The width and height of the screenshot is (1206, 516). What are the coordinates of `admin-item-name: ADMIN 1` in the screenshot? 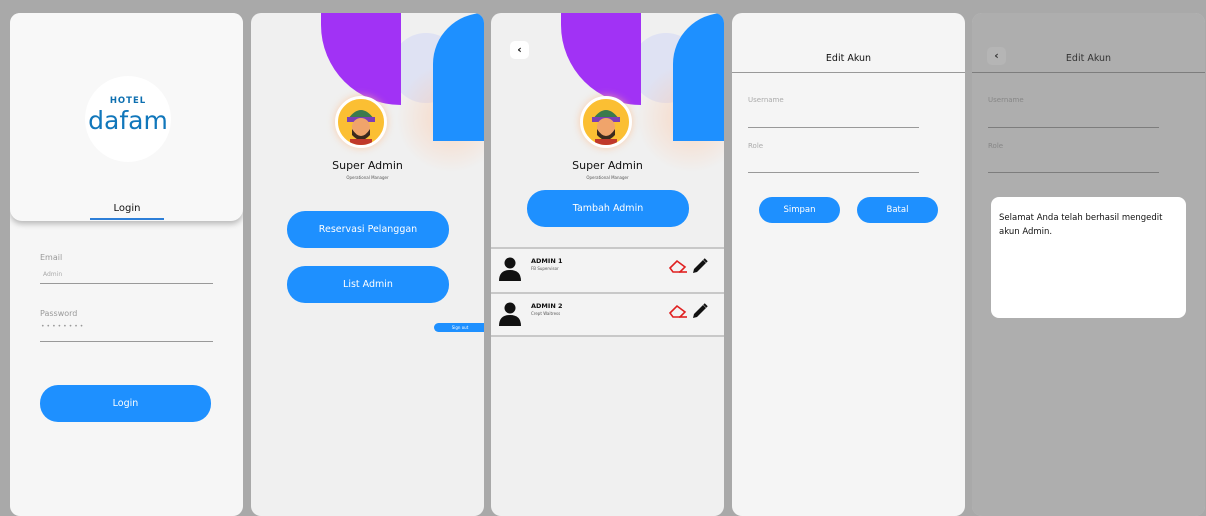 It's located at (547, 261).